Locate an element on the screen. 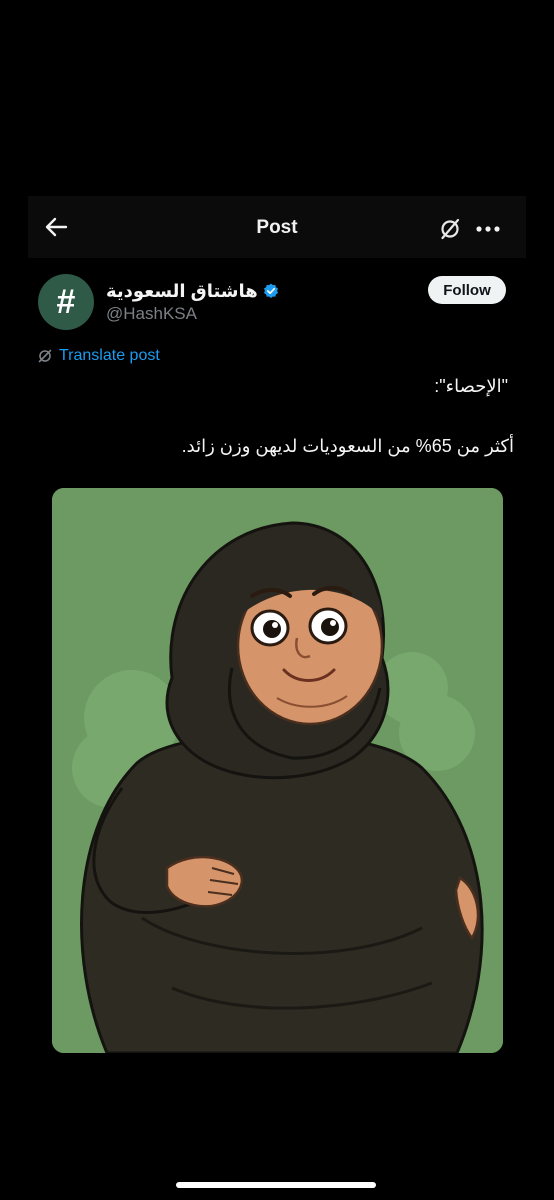  author-display-name: هاشتاق السعودية is located at coordinates (182, 291).